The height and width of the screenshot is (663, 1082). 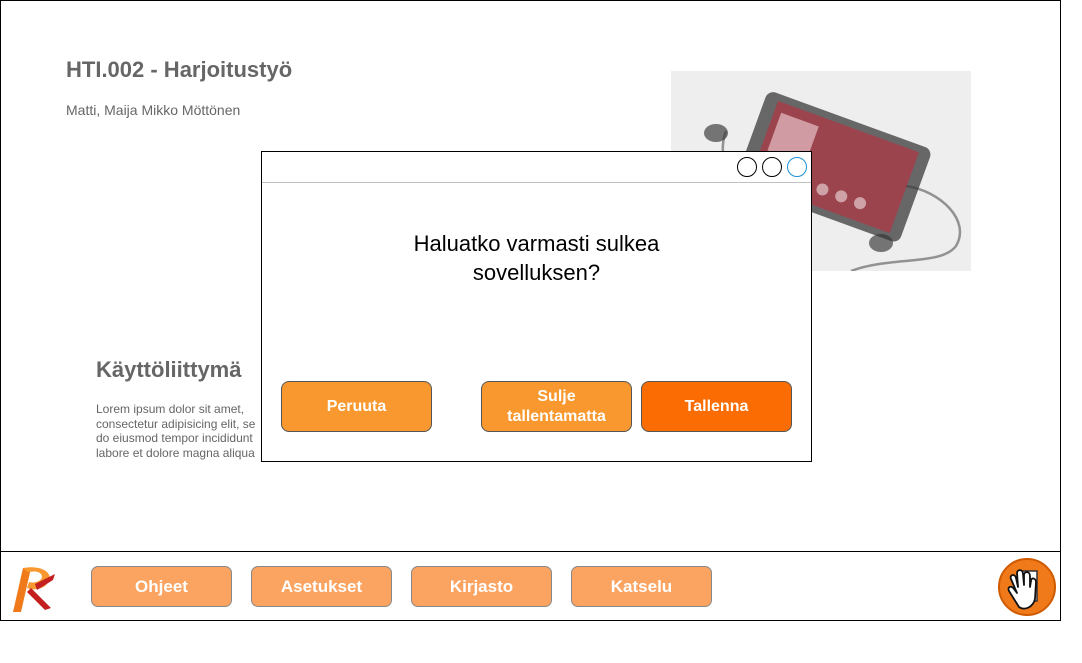 I want to click on slide-title: HTI.002 - Harjoitustyö, so click(x=179, y=69).